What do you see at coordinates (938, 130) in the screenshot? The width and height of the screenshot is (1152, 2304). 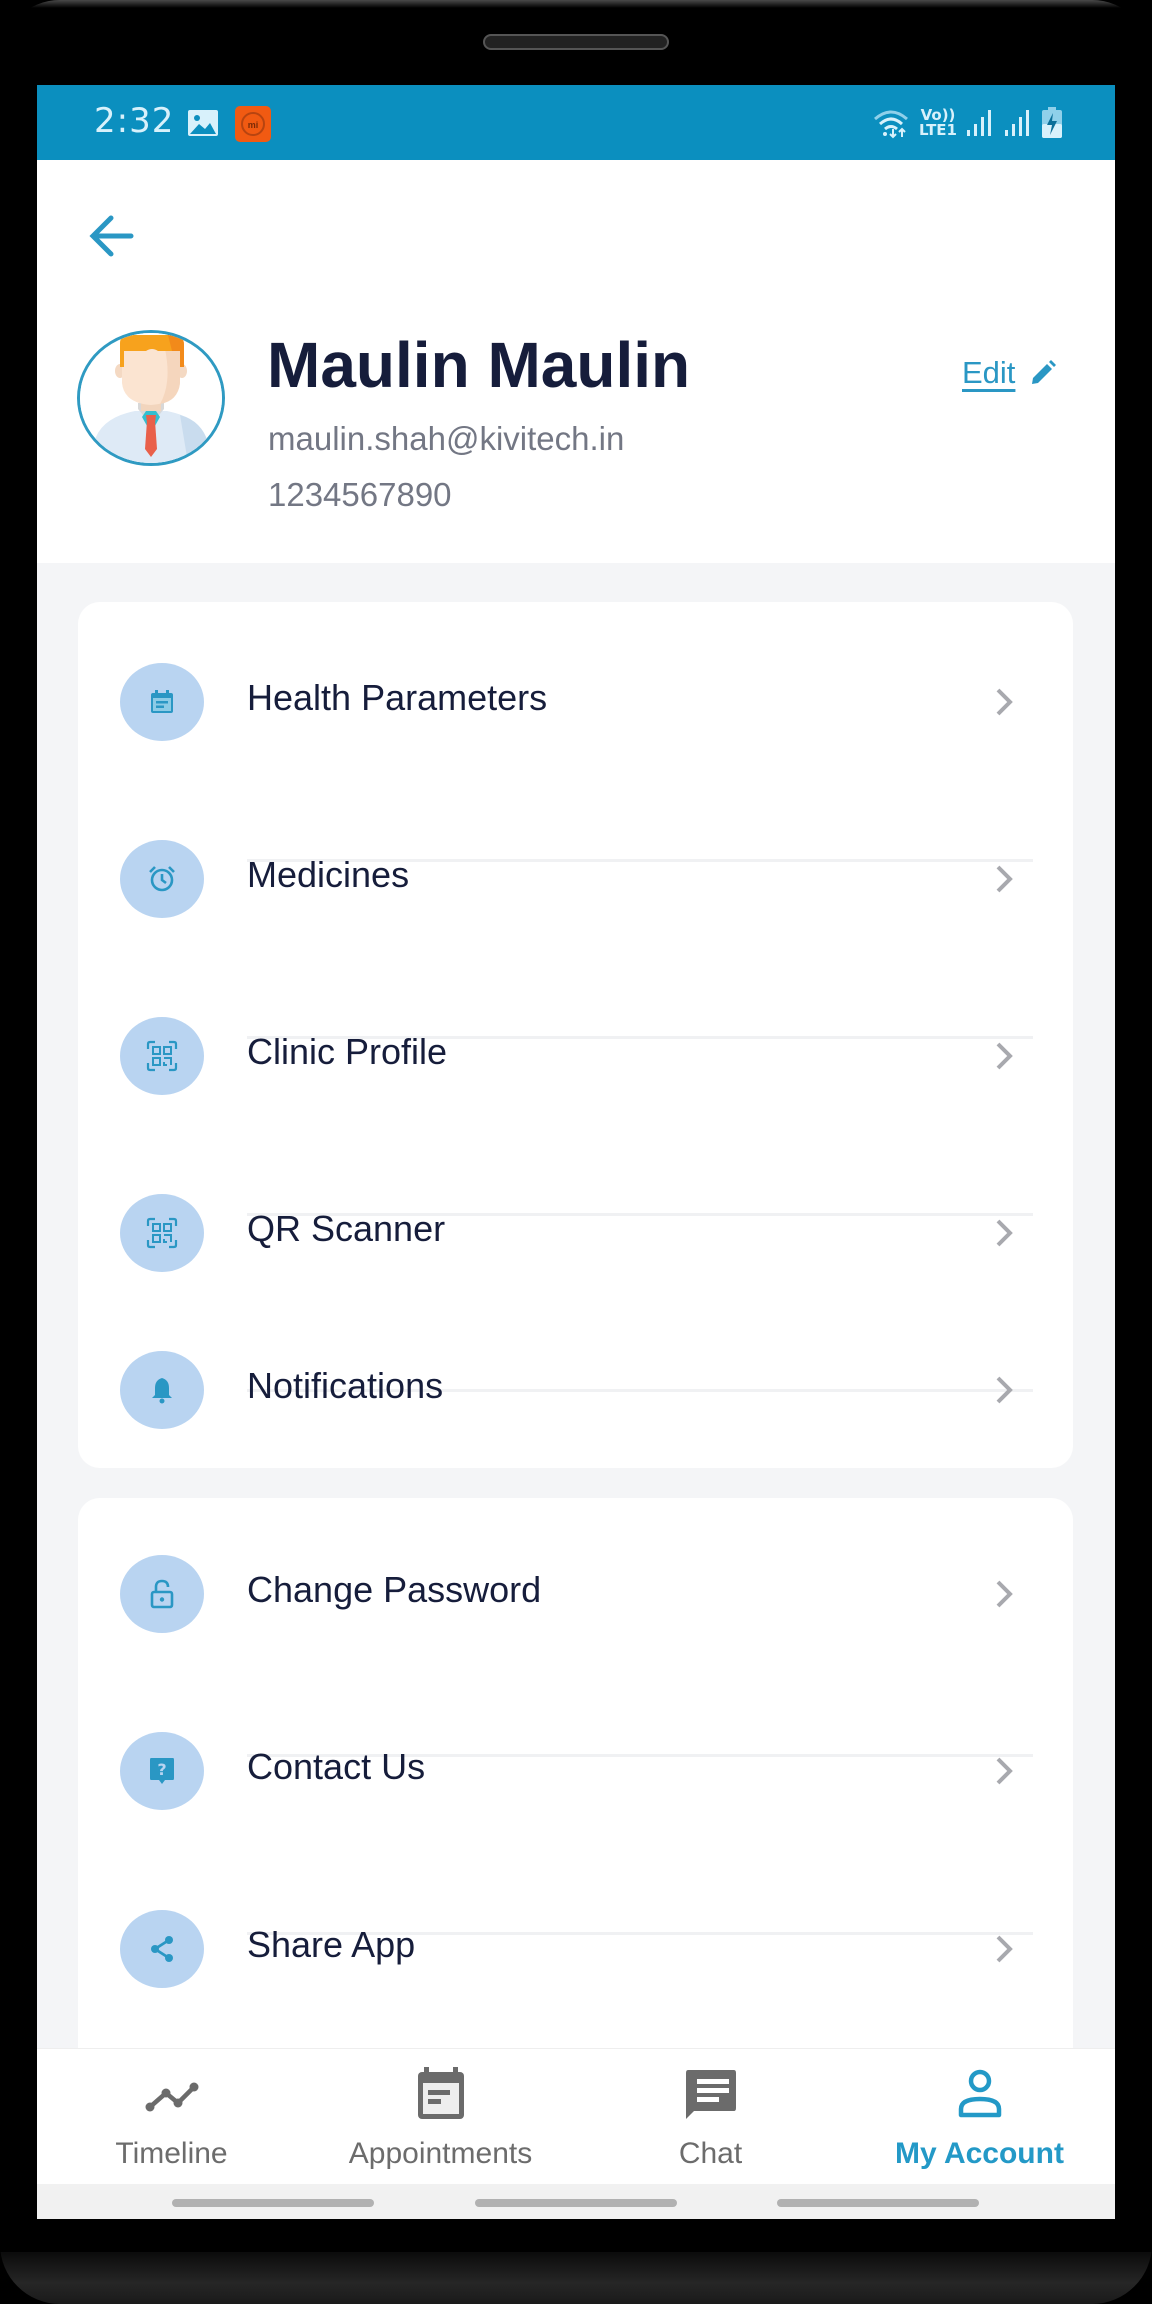 I see `lte-label: LTE1` at bounding box center [938, 130].